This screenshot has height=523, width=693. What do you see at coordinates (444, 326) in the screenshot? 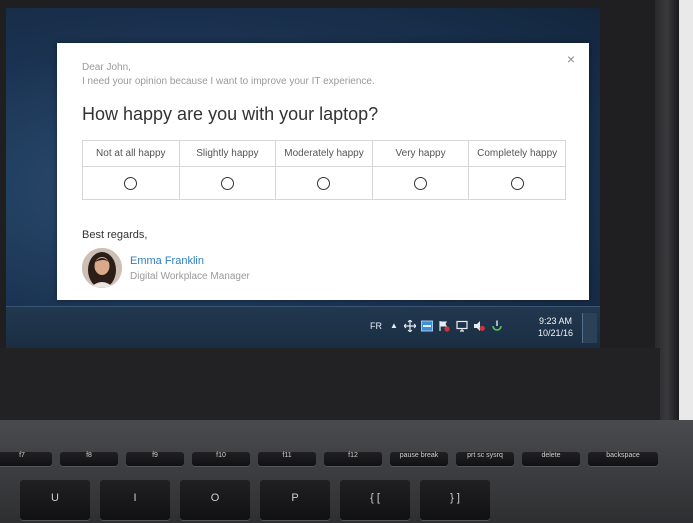
I see `flag-alert-icon` at bounding box center [444, 326].